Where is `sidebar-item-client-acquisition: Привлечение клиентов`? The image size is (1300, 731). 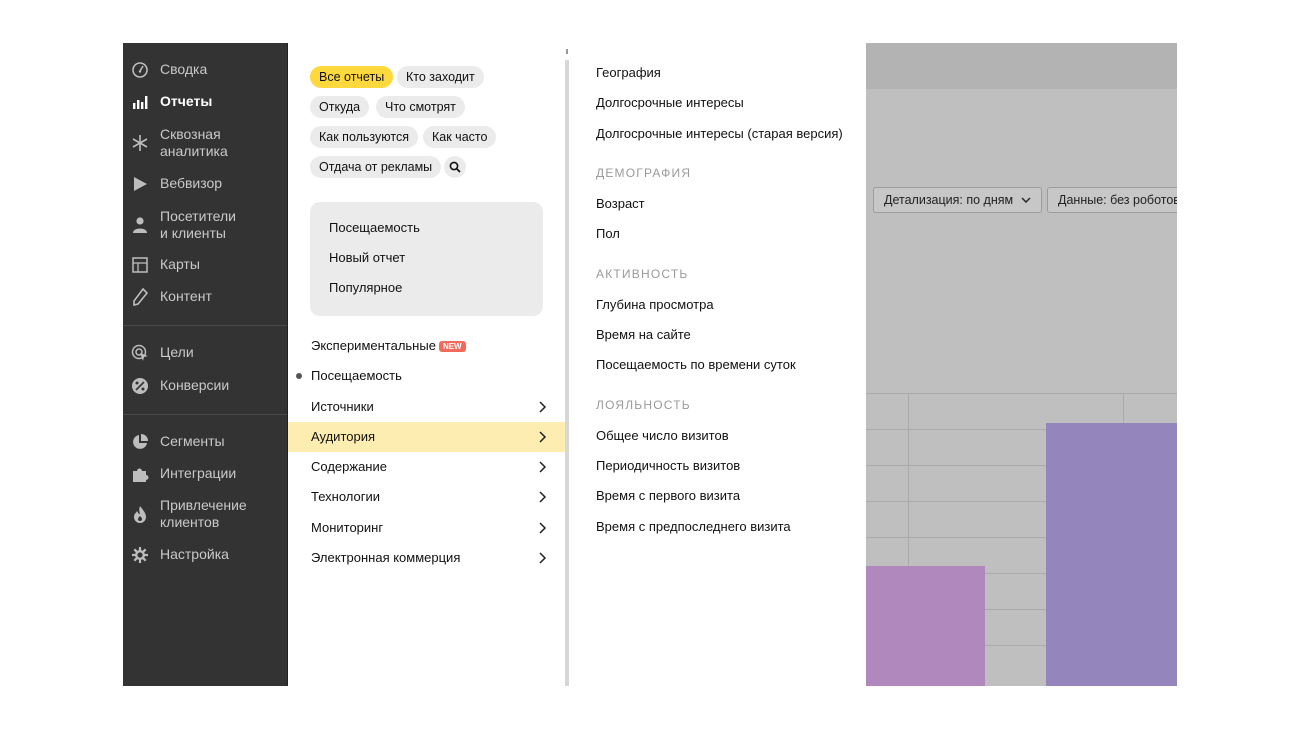 sidebar-item-client-acquisition: Привлечение клиентов is located at coordinates (205, 514).